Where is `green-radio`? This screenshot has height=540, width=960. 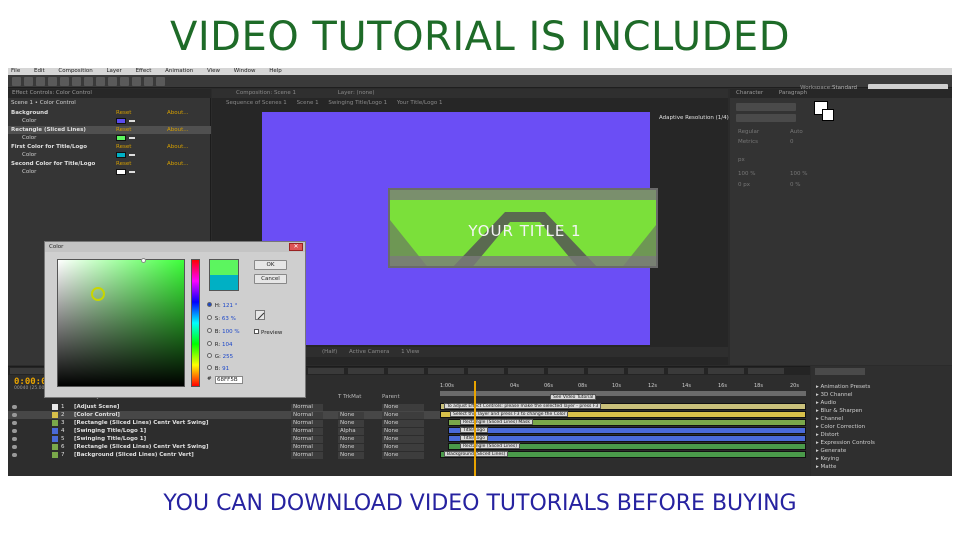 green-radio is located at coordinates (209, 355).